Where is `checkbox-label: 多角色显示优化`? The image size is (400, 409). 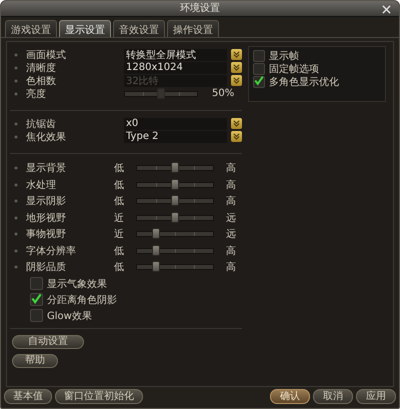 checkbox-label: 多角色显示优化 is located at coordinates (304, 82).